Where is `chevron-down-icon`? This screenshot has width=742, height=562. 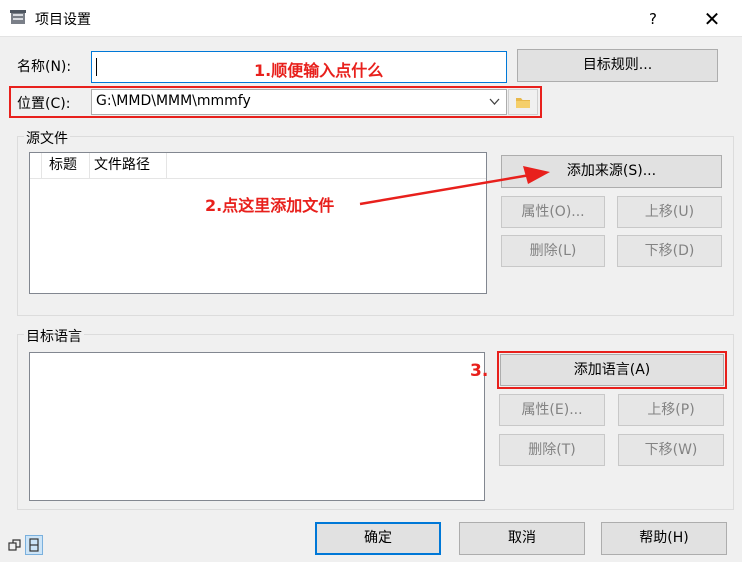 chevron-down-icon is located at coordinates (494, 102).